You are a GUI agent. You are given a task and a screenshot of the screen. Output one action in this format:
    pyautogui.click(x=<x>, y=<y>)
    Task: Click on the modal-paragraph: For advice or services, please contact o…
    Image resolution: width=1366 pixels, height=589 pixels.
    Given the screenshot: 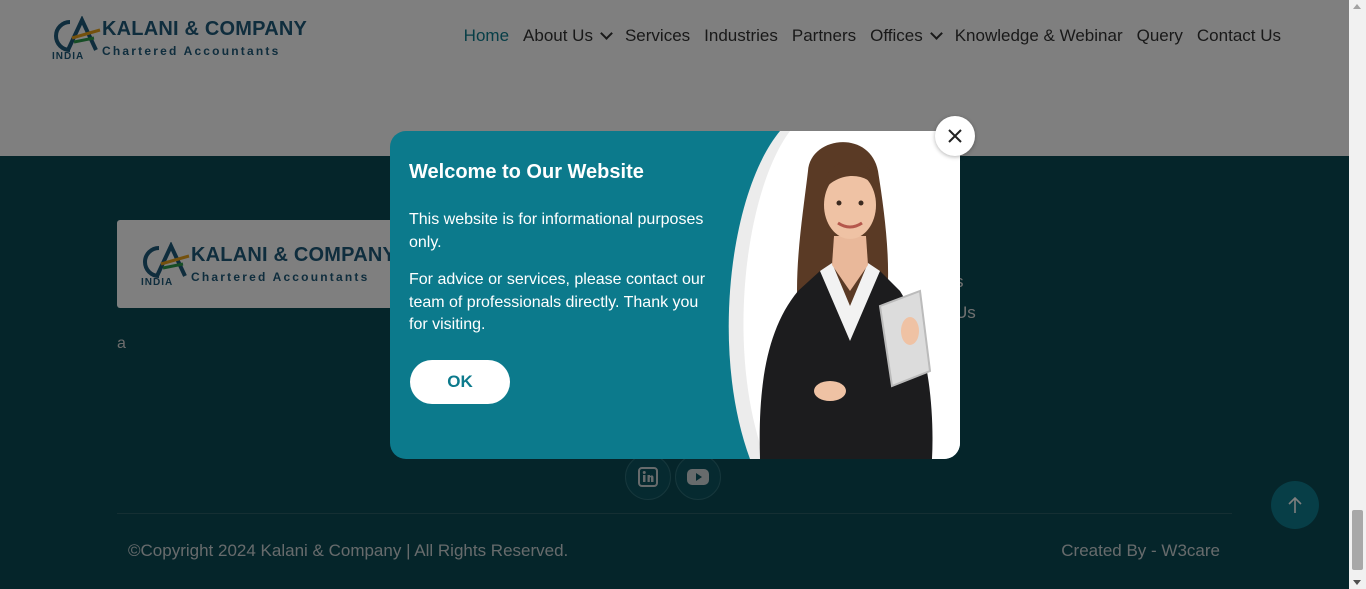 What is the action you would take?
    pyautogui.click(x=557, y=302)
    